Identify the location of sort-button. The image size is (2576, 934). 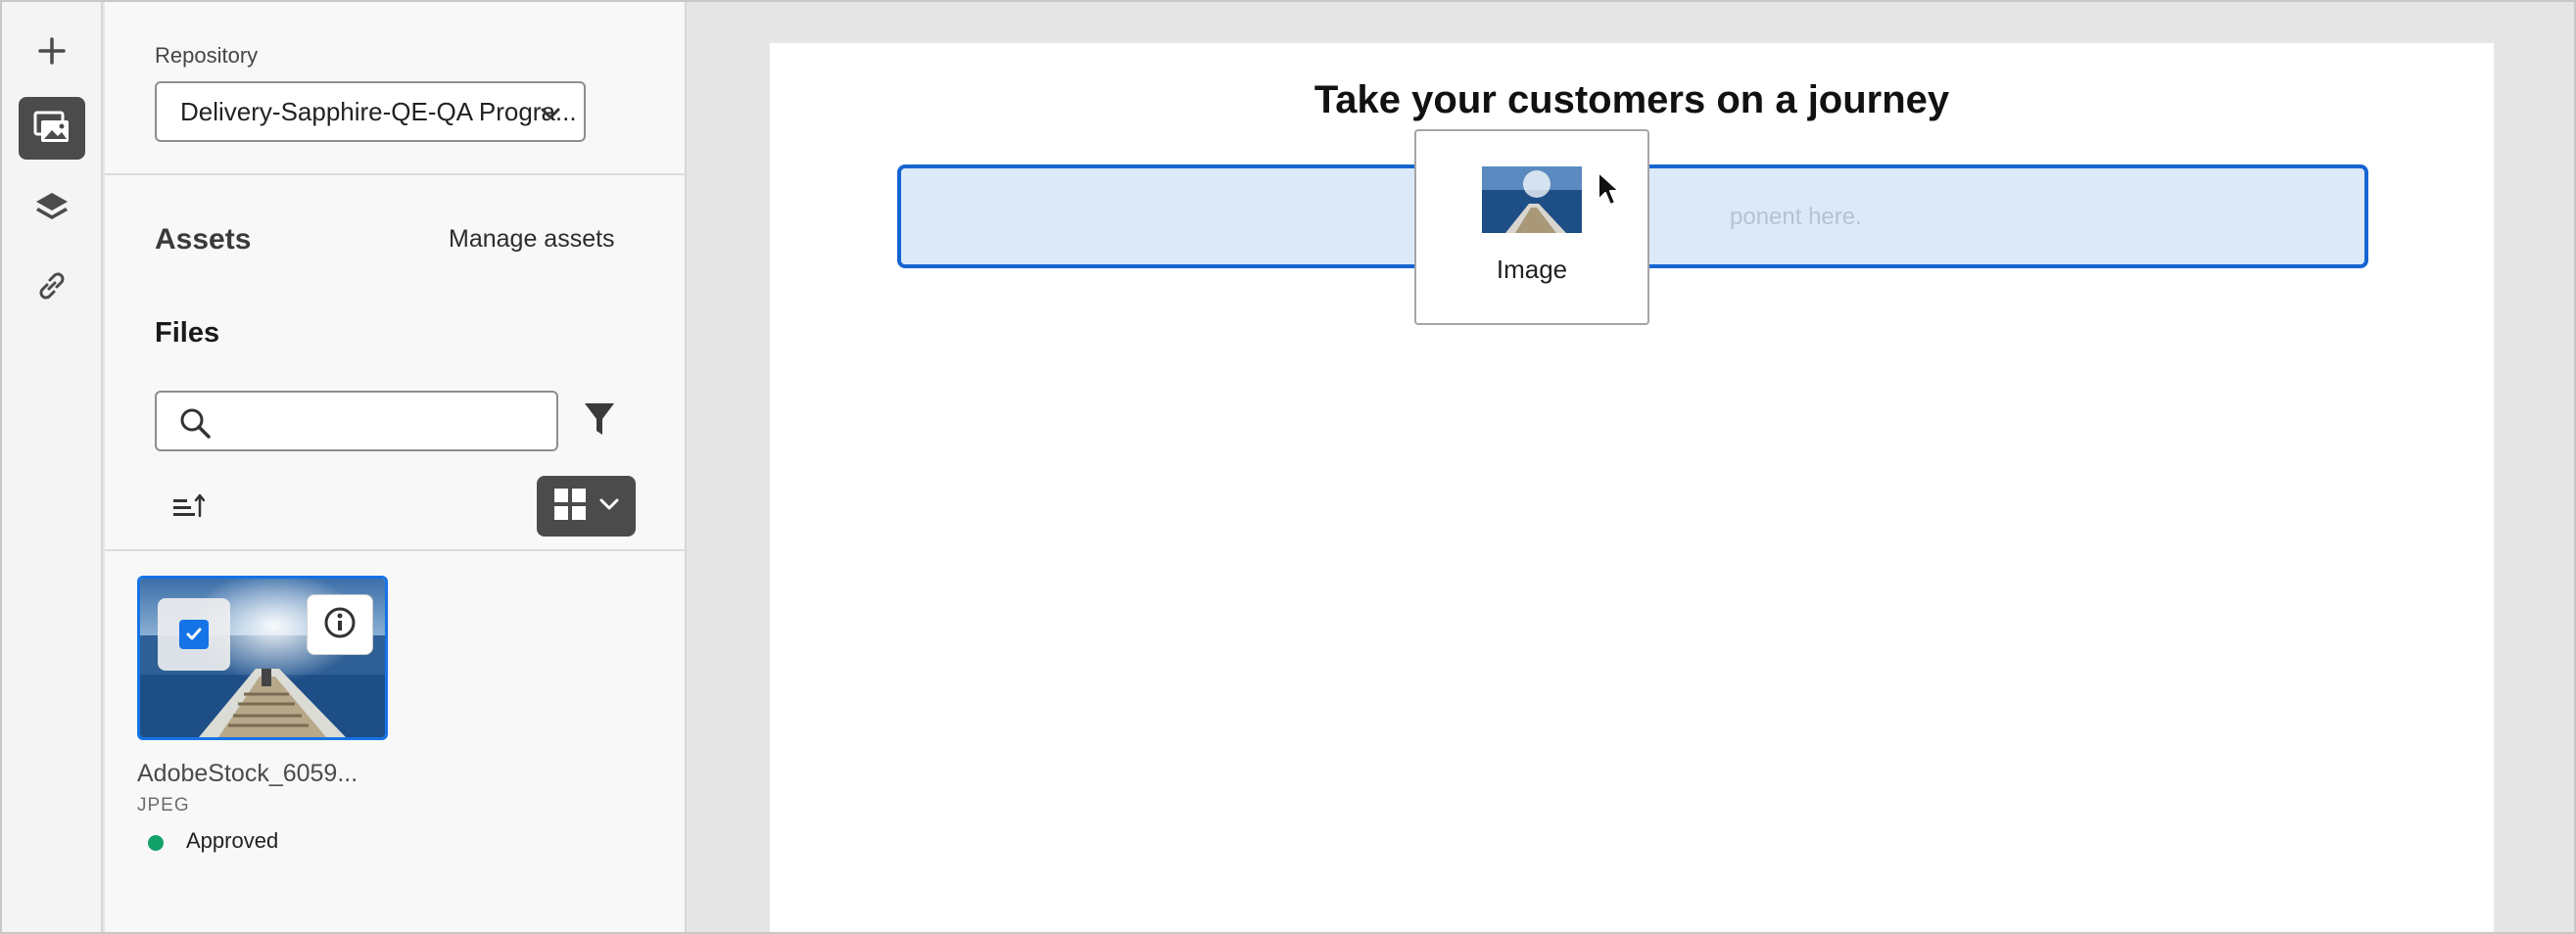
(188, 508).